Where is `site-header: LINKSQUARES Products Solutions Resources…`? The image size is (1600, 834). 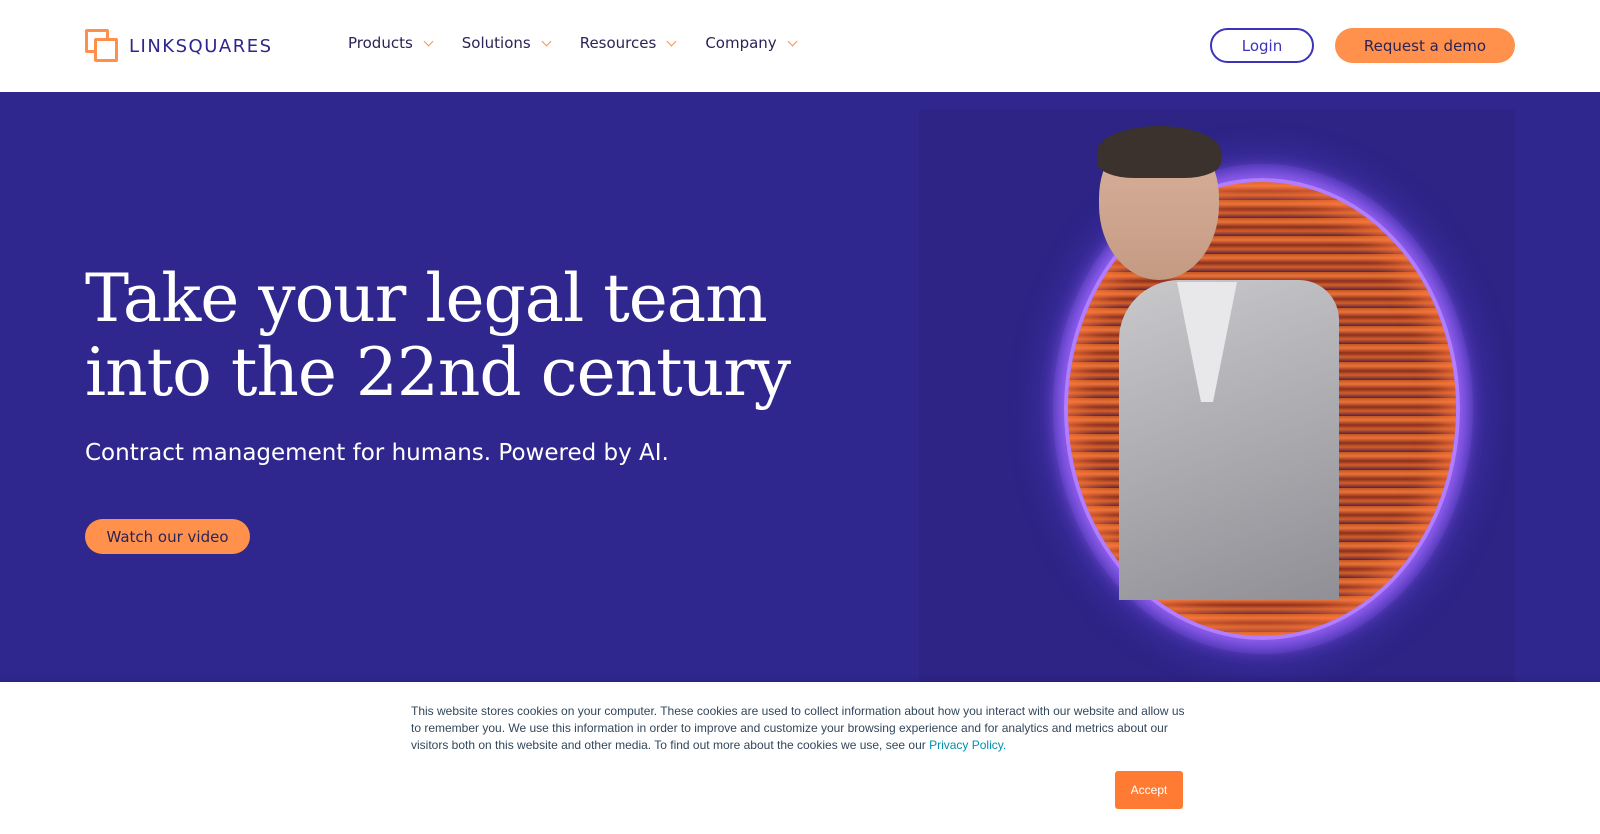
site-header: LINKSQUARES Products Solutions Resources… is located at coordinates (800, 46).